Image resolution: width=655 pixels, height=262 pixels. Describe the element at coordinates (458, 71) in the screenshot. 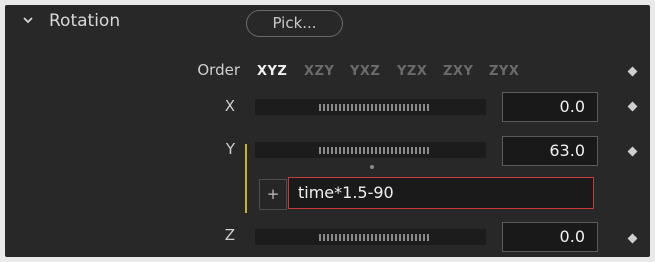

I see `order-option-zxy: ZXY` at that location.